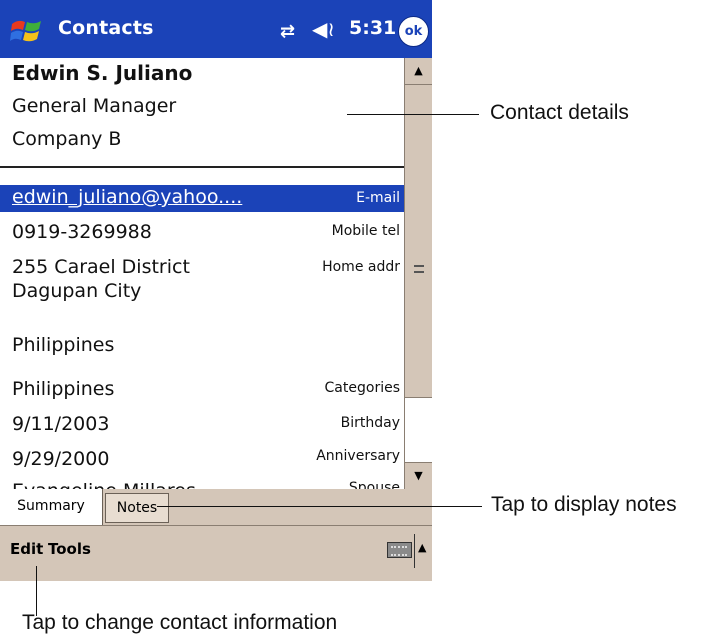 This screenshot has height=637, width=701. I want to click on callout-line-notes, so click(319, 506).